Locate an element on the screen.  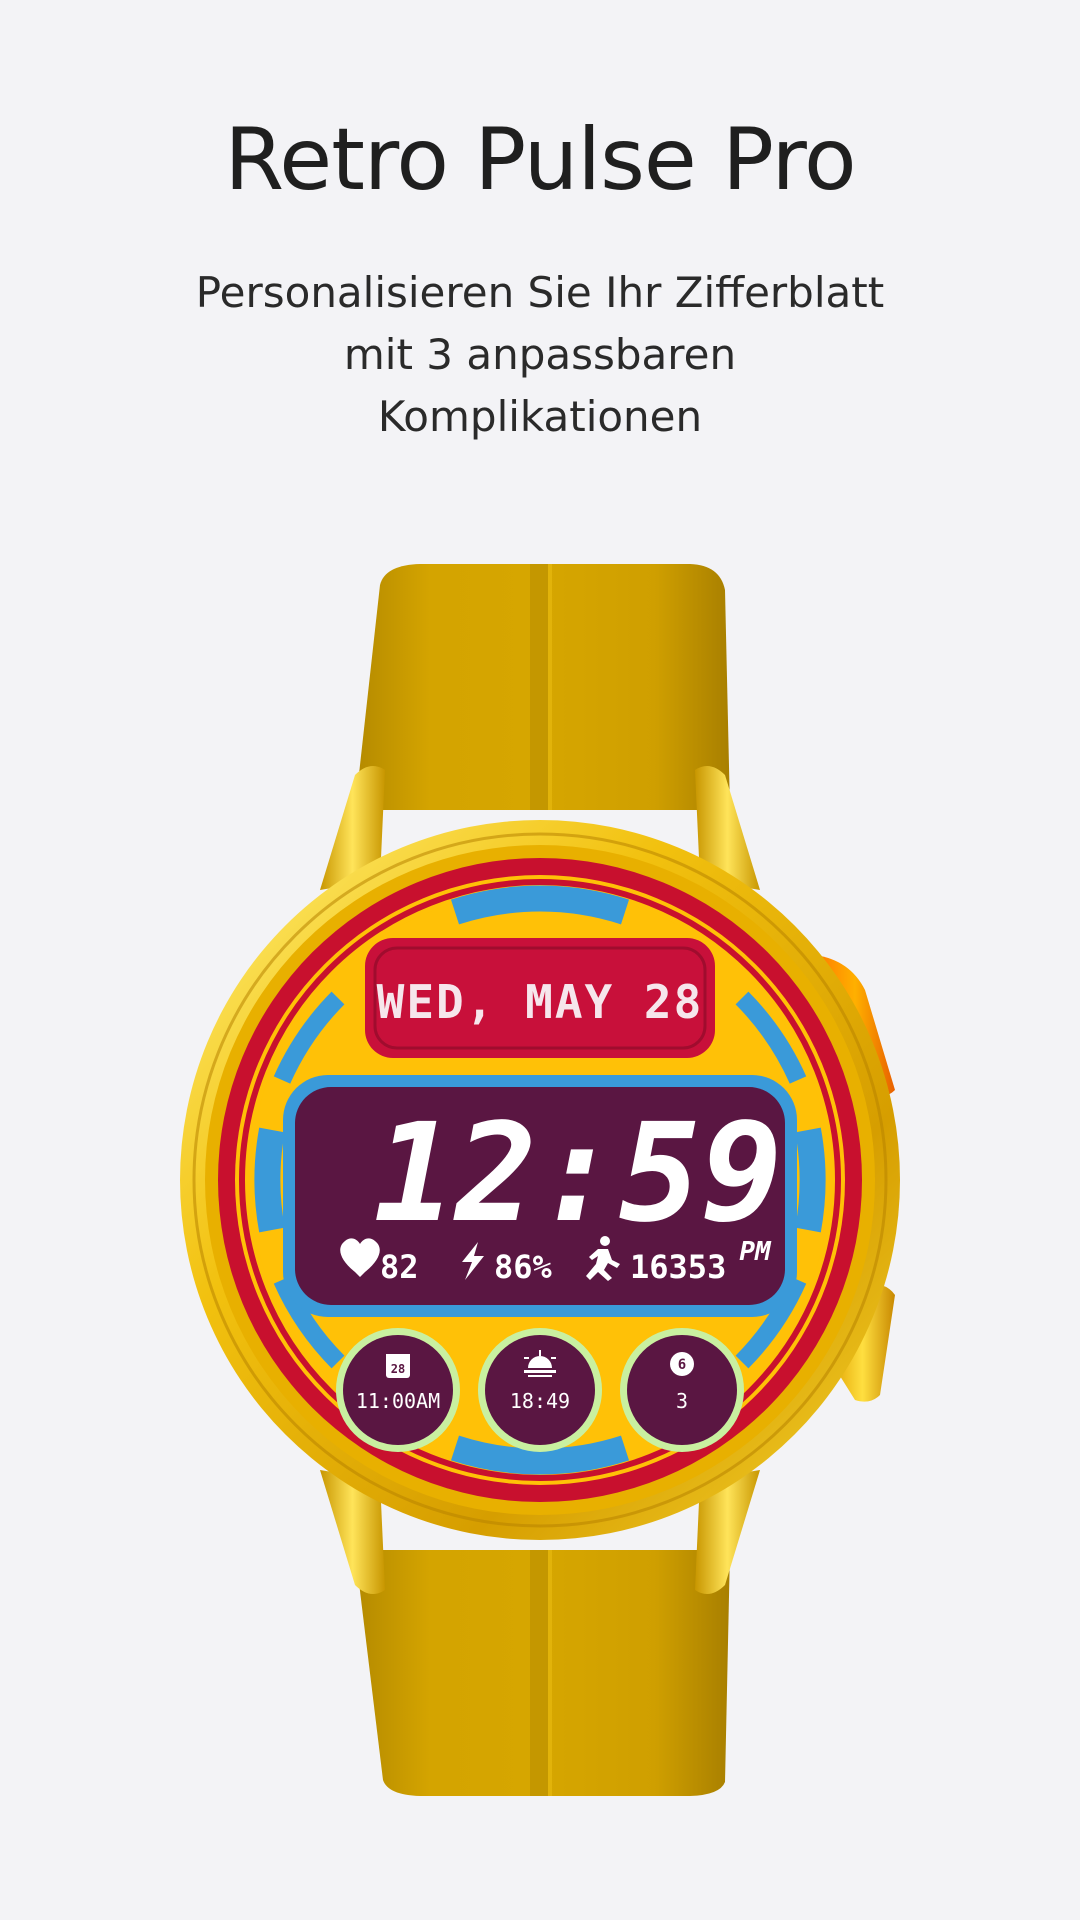
complication-center-value: 18:49 is located at coordinates (540, 1401).